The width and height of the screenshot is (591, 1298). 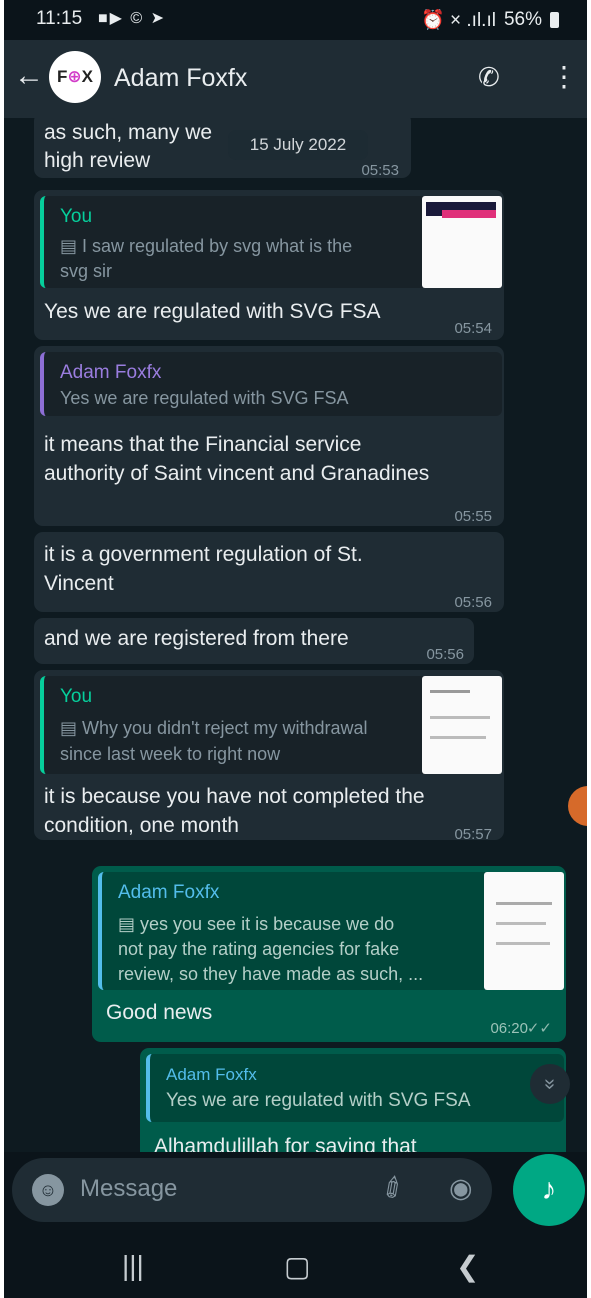 What do you see at coordinates (461, 1188) in the screenshot?
I see `camera-icon: ◉` at bounding box center [461, 1188].